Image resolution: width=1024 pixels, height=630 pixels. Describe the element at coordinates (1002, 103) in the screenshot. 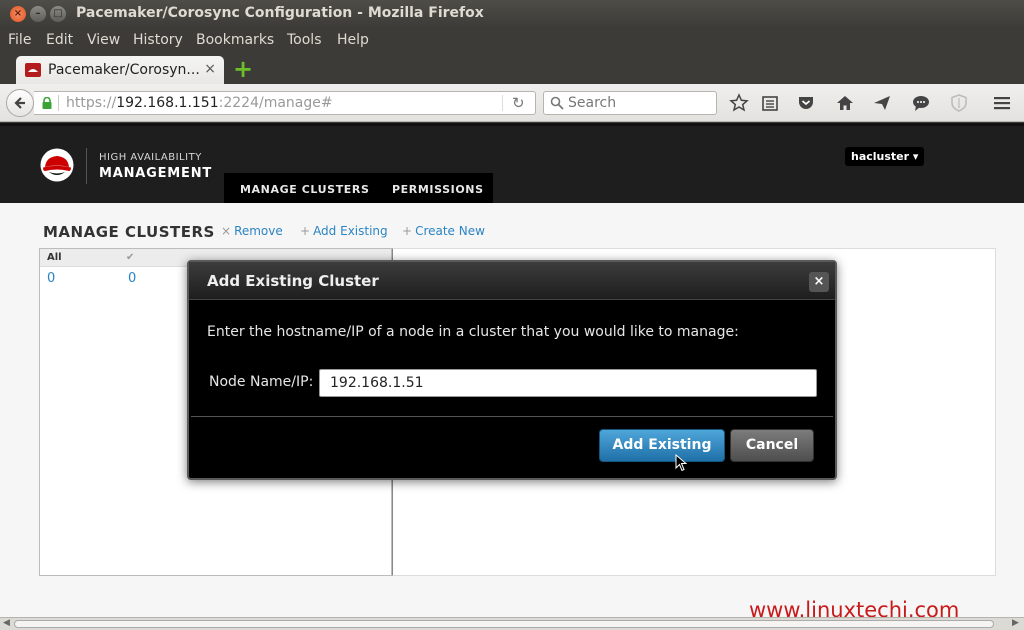

I see `hamburger-menu-icon` at that location.